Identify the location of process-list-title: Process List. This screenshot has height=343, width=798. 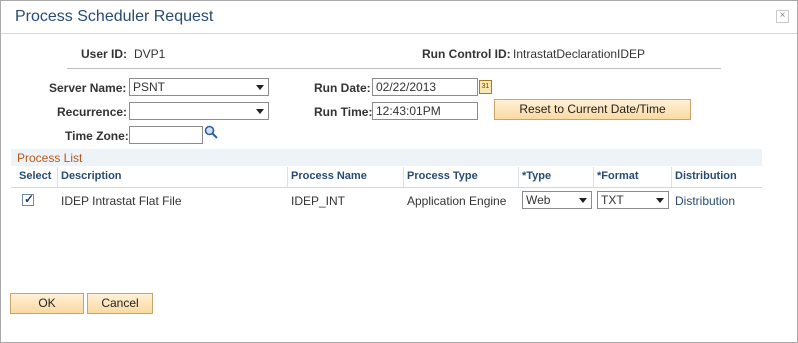
(50, 158).